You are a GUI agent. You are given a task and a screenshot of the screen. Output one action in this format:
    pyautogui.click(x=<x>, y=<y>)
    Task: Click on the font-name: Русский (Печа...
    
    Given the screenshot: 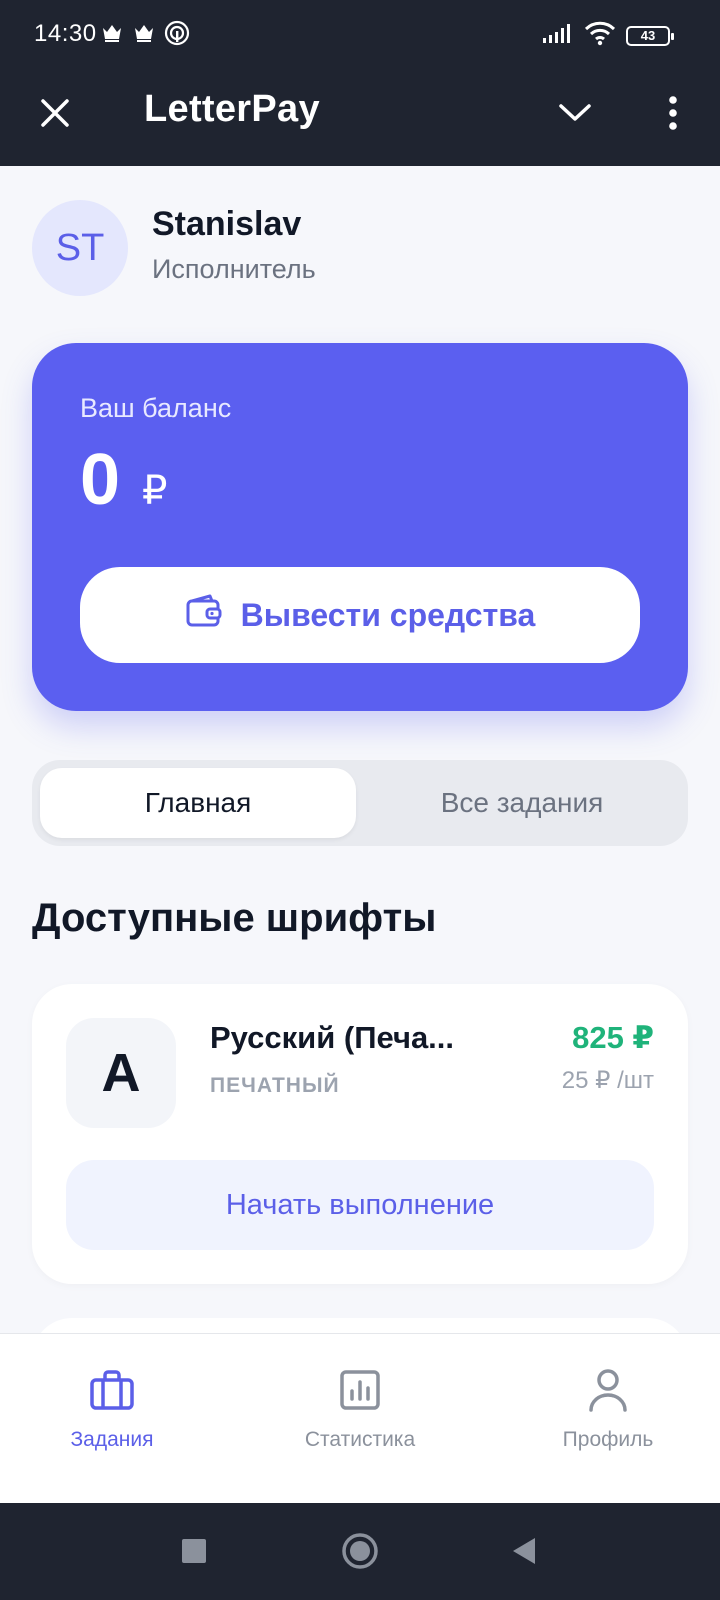 What is the action you would take?
    pyautogui.click(x=332, y=1037)
    